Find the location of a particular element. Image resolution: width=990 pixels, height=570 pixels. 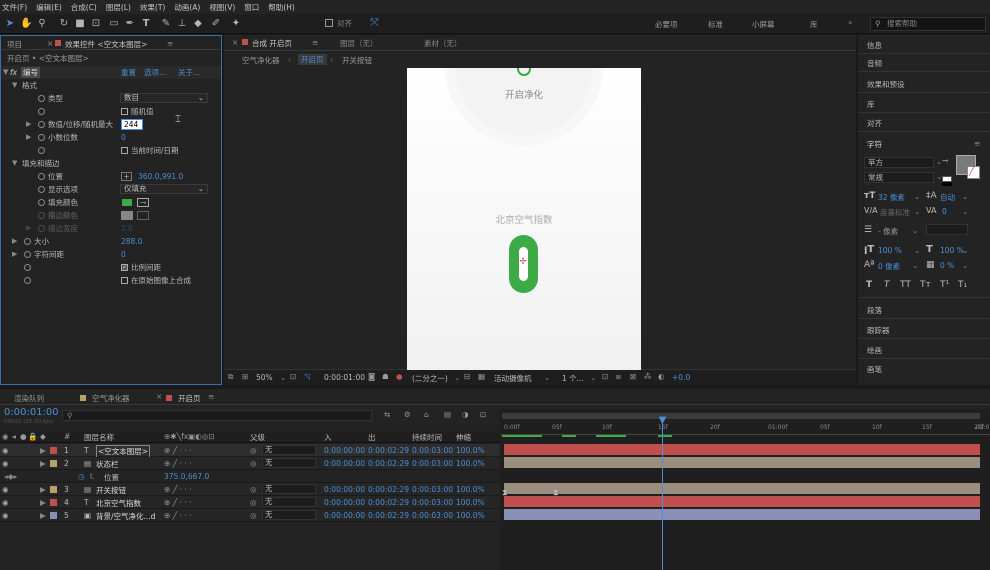

layer-name: 北京空气指数 is located at coordinates (118, 503).